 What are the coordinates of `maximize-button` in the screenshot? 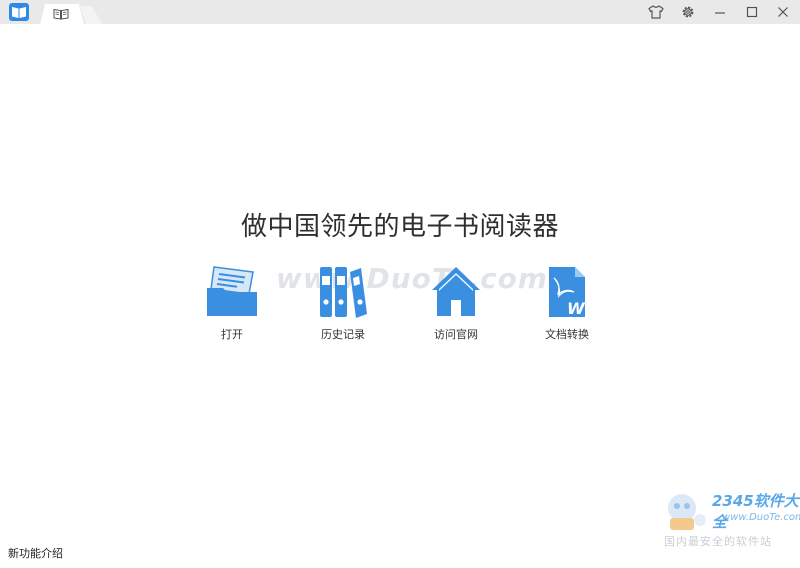 It's located at (752, 12).